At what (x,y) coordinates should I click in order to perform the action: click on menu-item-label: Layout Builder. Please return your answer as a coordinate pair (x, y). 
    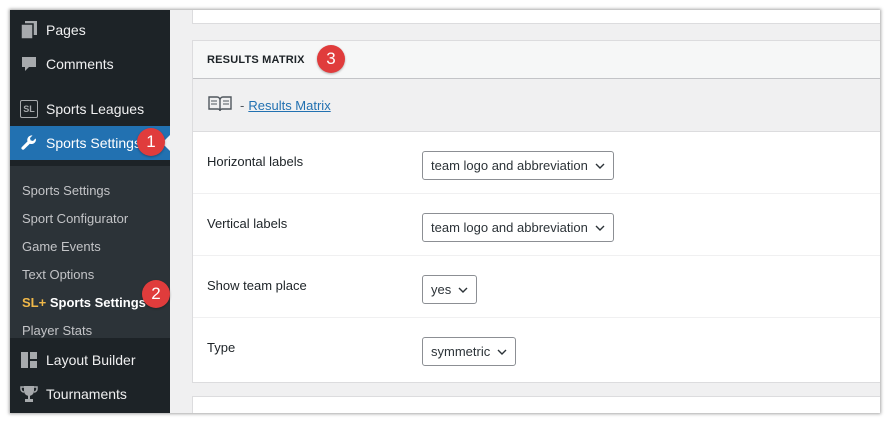
    Looking at the image, I should click on (91, 360).